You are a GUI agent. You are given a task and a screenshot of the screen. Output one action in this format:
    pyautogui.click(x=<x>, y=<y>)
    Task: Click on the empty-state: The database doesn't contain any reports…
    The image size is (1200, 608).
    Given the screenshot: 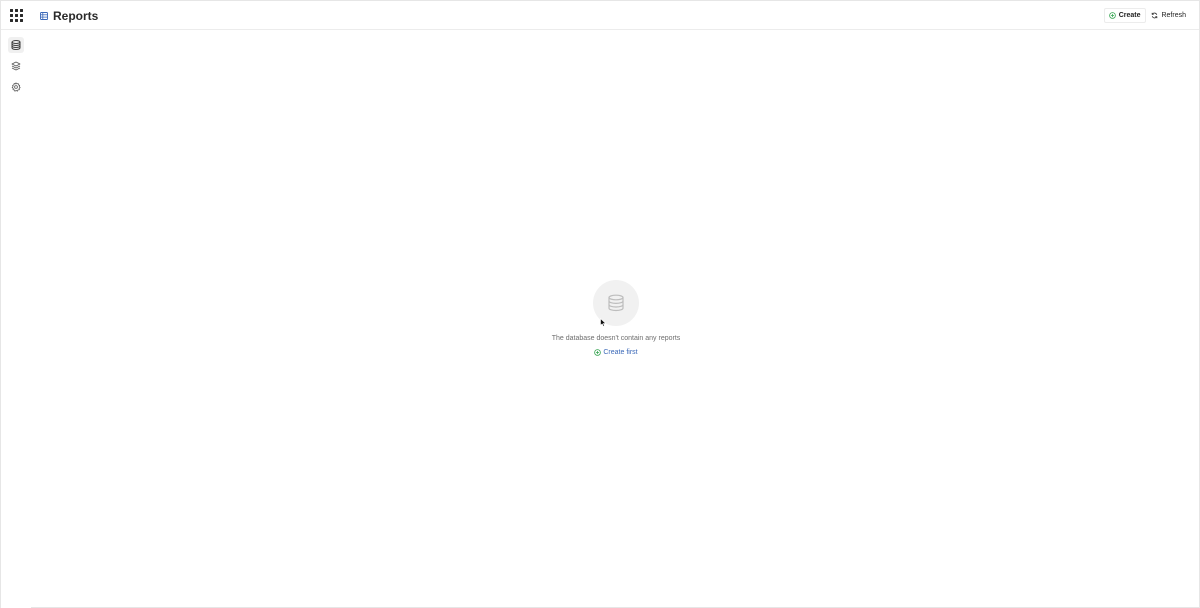 What is the action you would take?
    pyautogui.click(x=616, y=320)
    